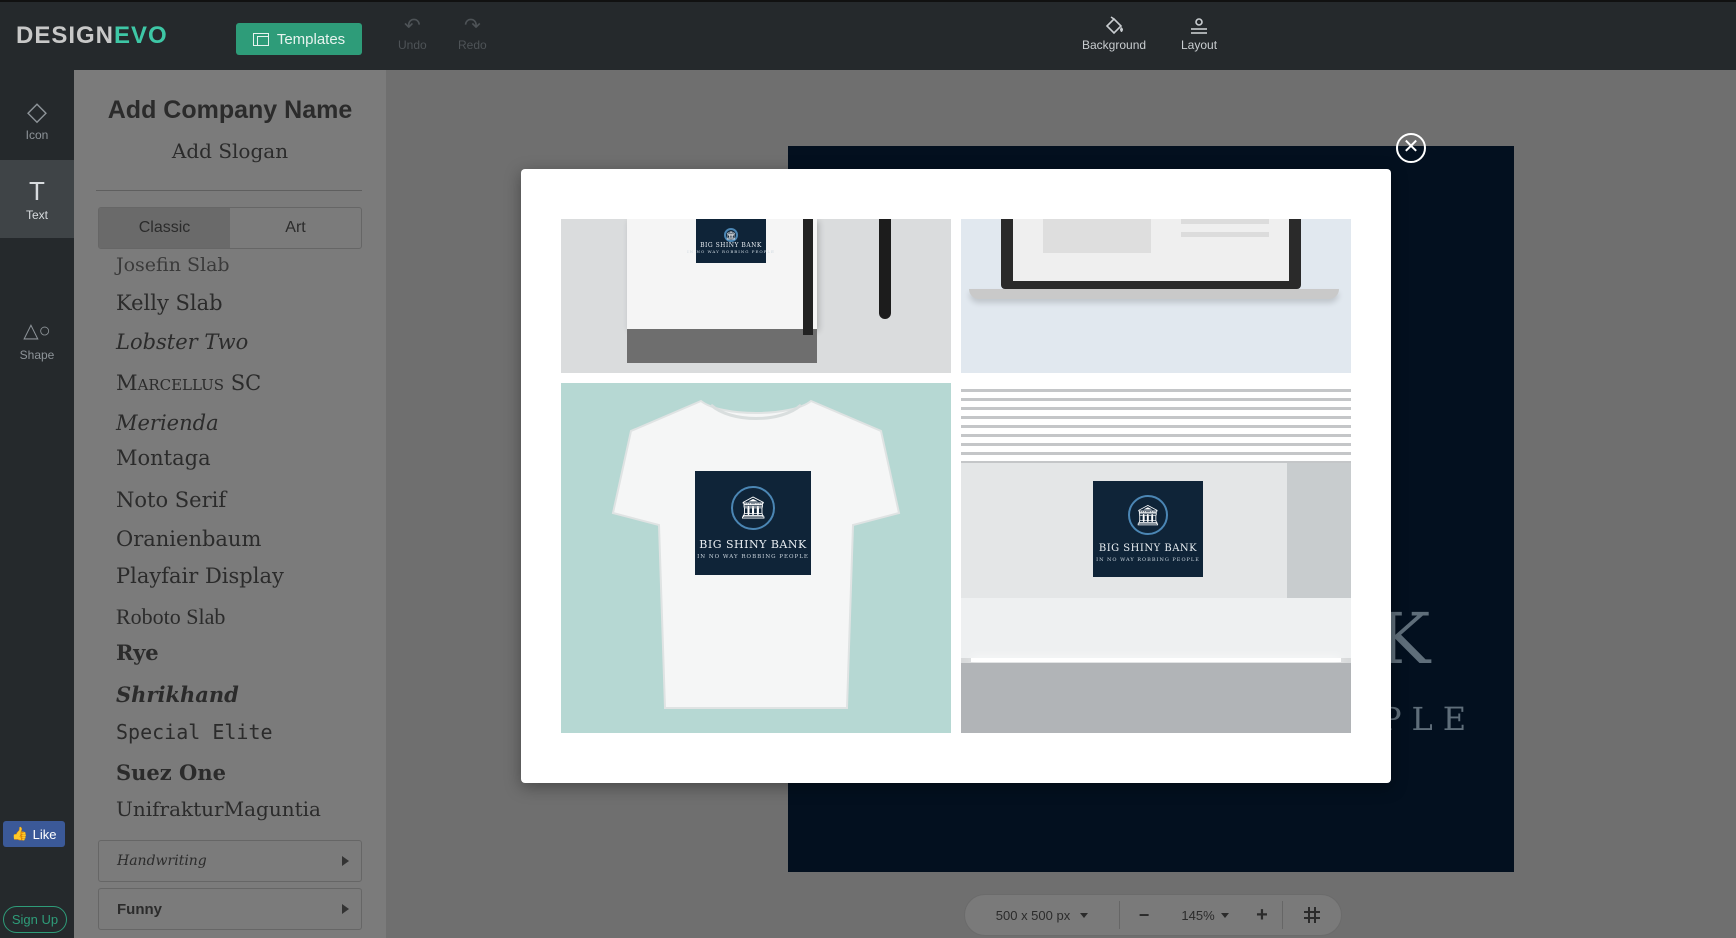 This screenshot has height=938, width=1736. What do you see at coordinates (1156, 698) in the screenshot?
I see `office-floor` at bounding box center [1156, 698].